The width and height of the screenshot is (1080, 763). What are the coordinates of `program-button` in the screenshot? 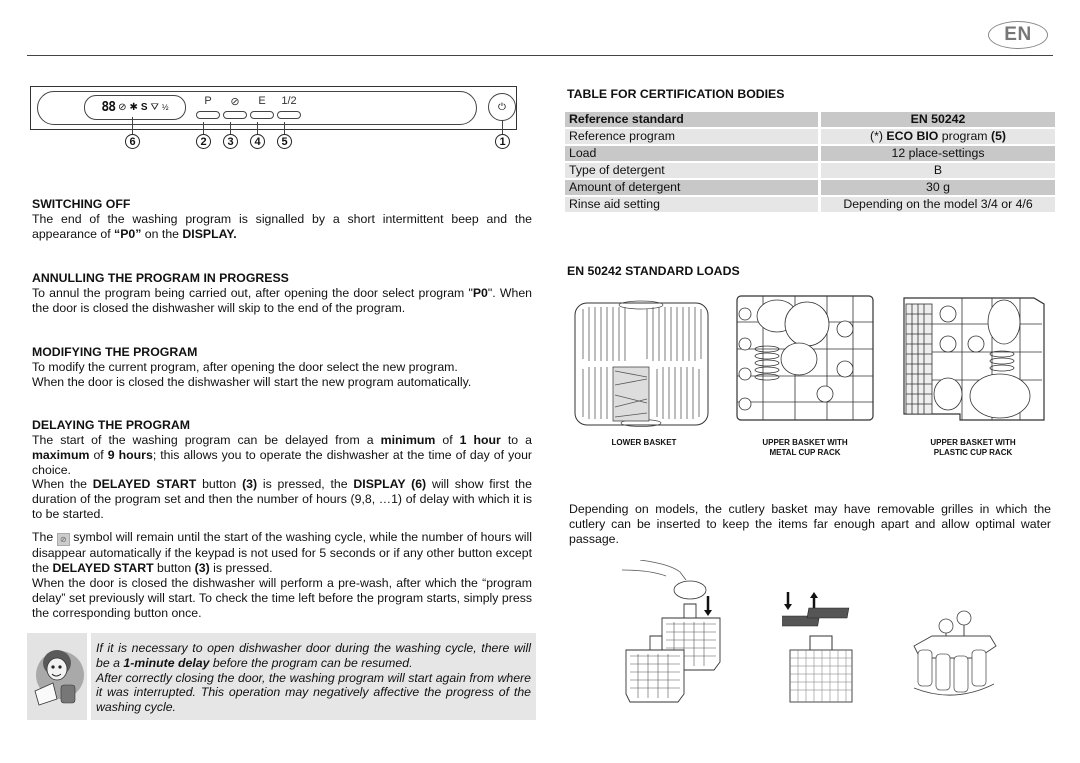 It's located at (208, 115).